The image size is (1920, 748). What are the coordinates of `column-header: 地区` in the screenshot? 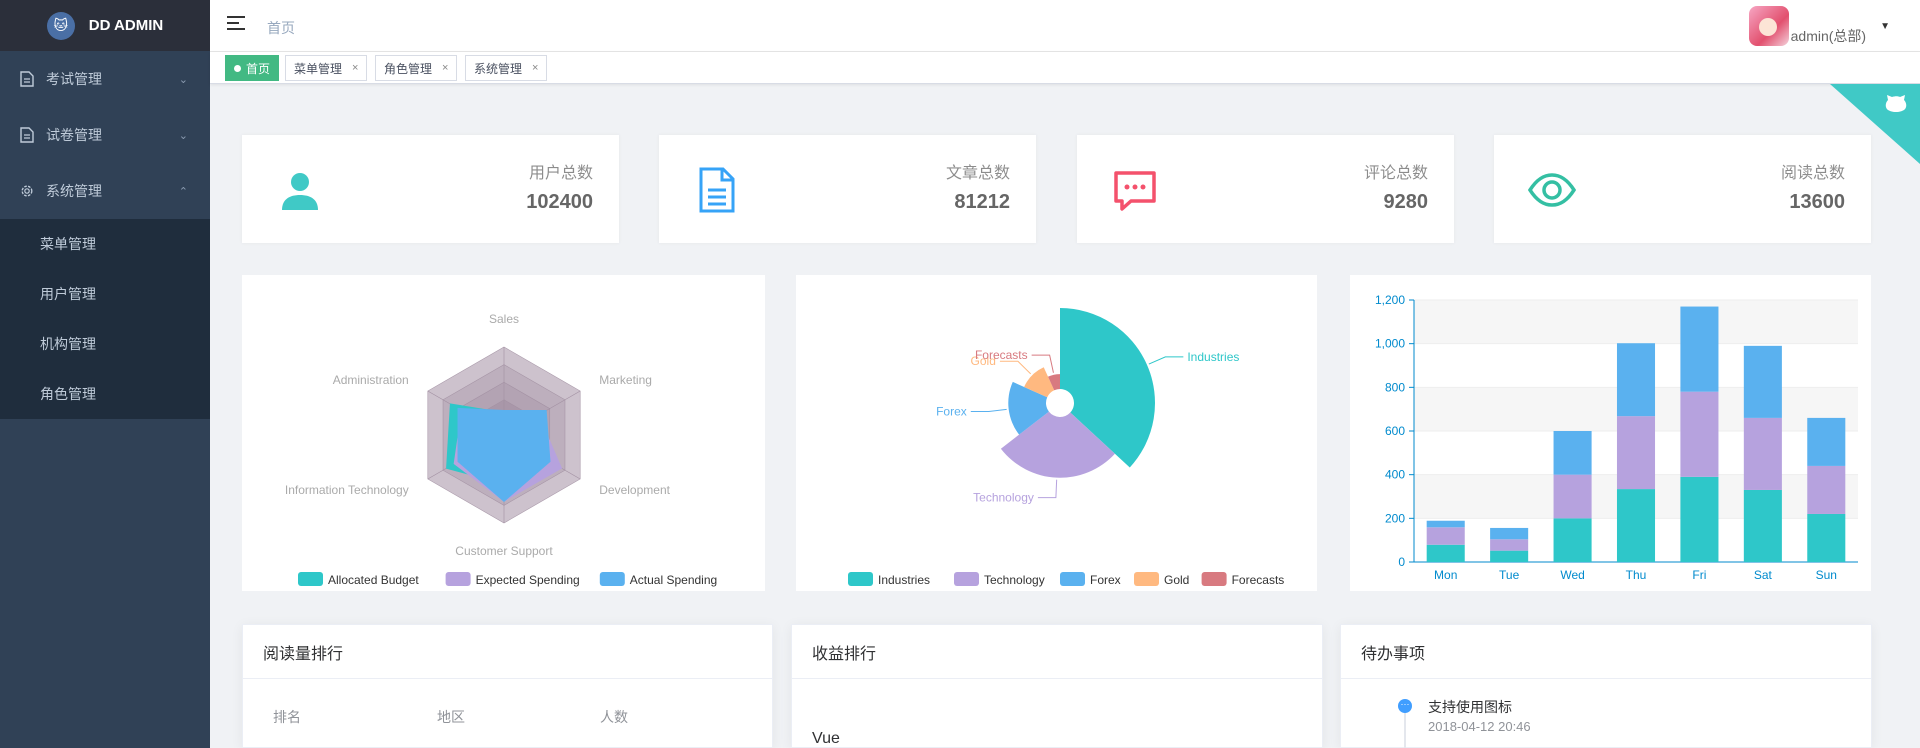 It's located at (451, 717).